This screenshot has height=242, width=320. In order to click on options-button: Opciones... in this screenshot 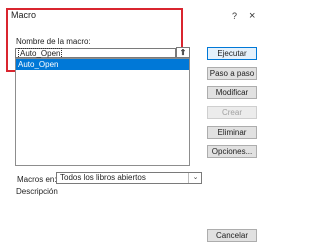, I will do `click(232, 151)`.